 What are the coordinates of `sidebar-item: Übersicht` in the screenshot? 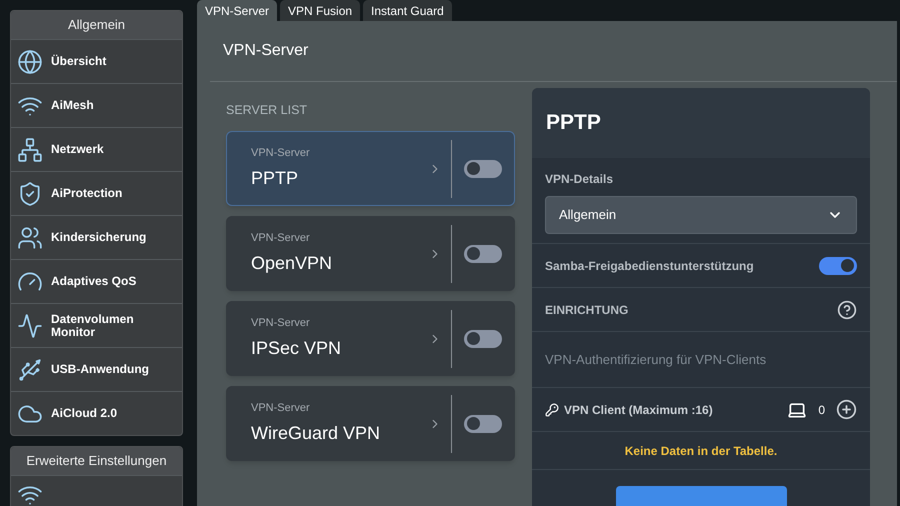 It's located at (96, 61).